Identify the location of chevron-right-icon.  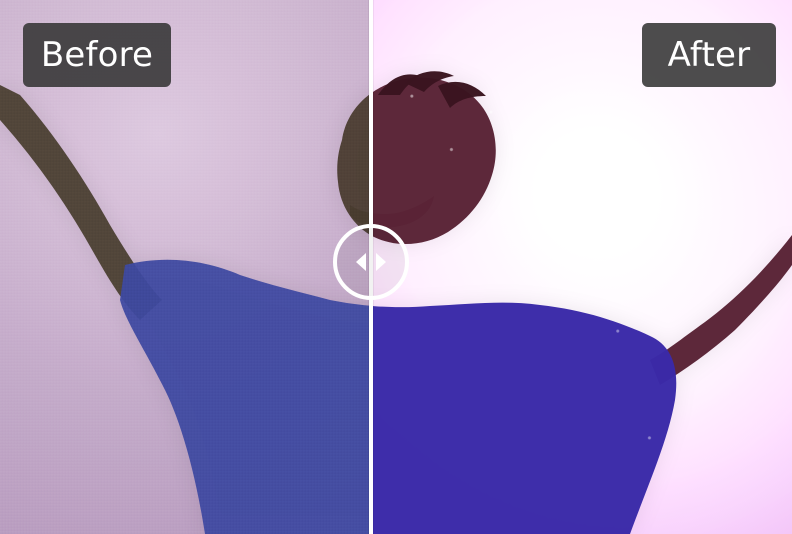
(381, 262).